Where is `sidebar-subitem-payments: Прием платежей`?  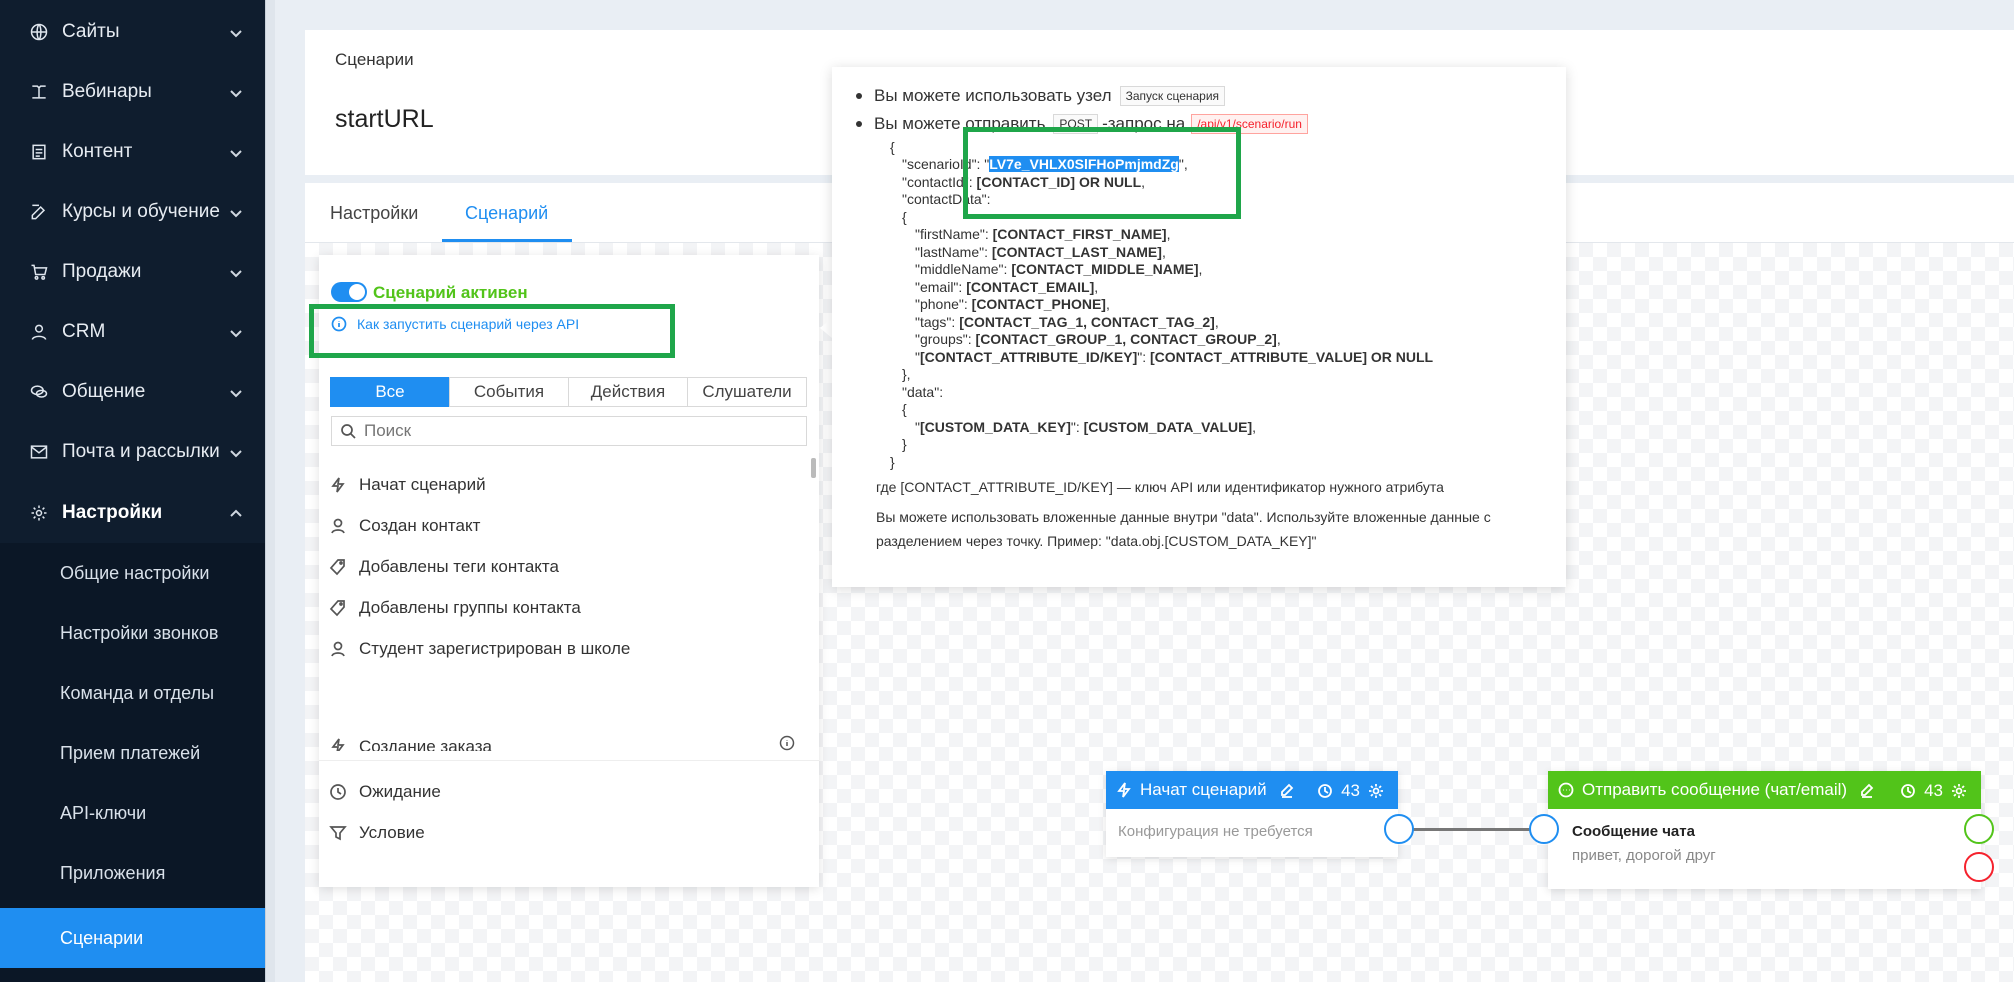
sidebar-subitem-payments: Прием платежей is located at coordinates (132, 753).